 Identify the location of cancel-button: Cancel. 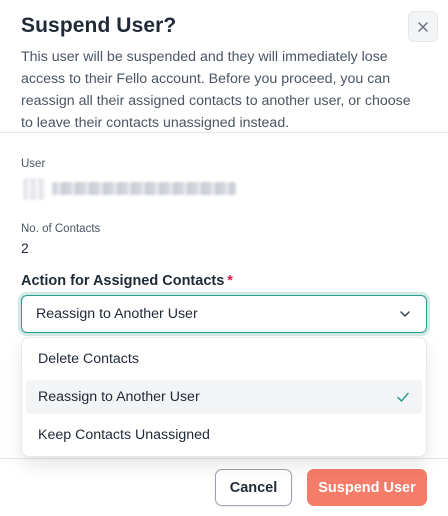
(253, 487).